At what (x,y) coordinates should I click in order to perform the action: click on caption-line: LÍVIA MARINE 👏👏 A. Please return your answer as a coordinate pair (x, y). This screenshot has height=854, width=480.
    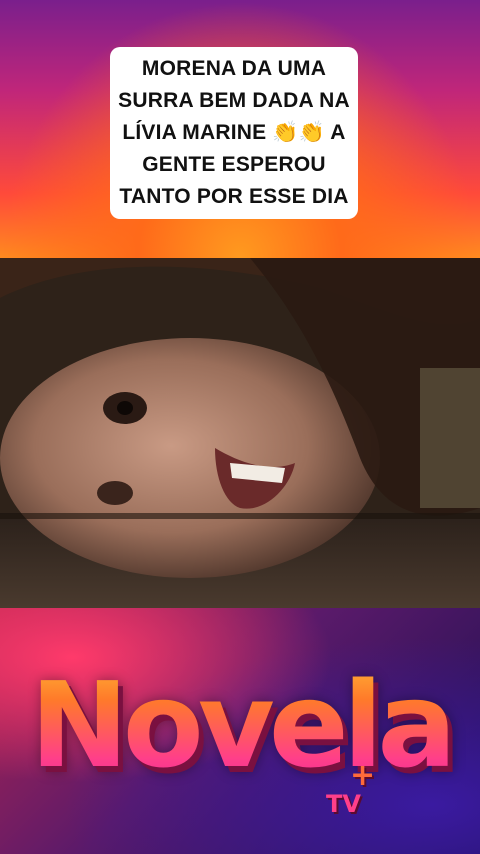
    Looking at the image, I should click on (234, 132).